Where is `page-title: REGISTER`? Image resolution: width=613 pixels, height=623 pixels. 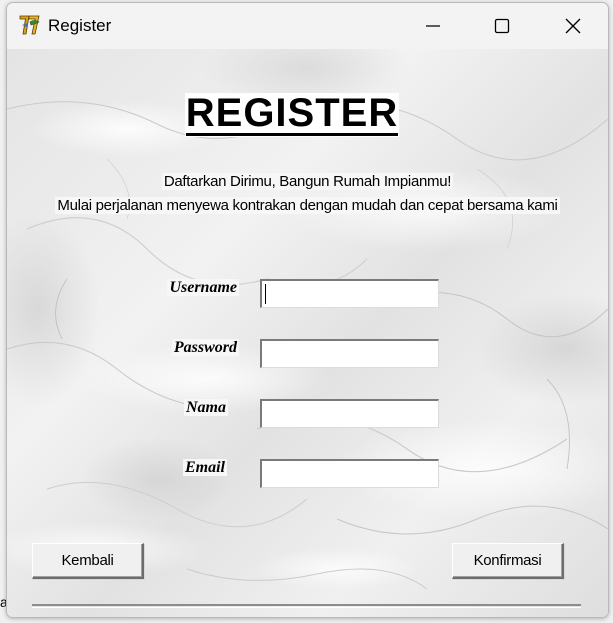
page-title: REGISTER is located at coordinates (292, 115).